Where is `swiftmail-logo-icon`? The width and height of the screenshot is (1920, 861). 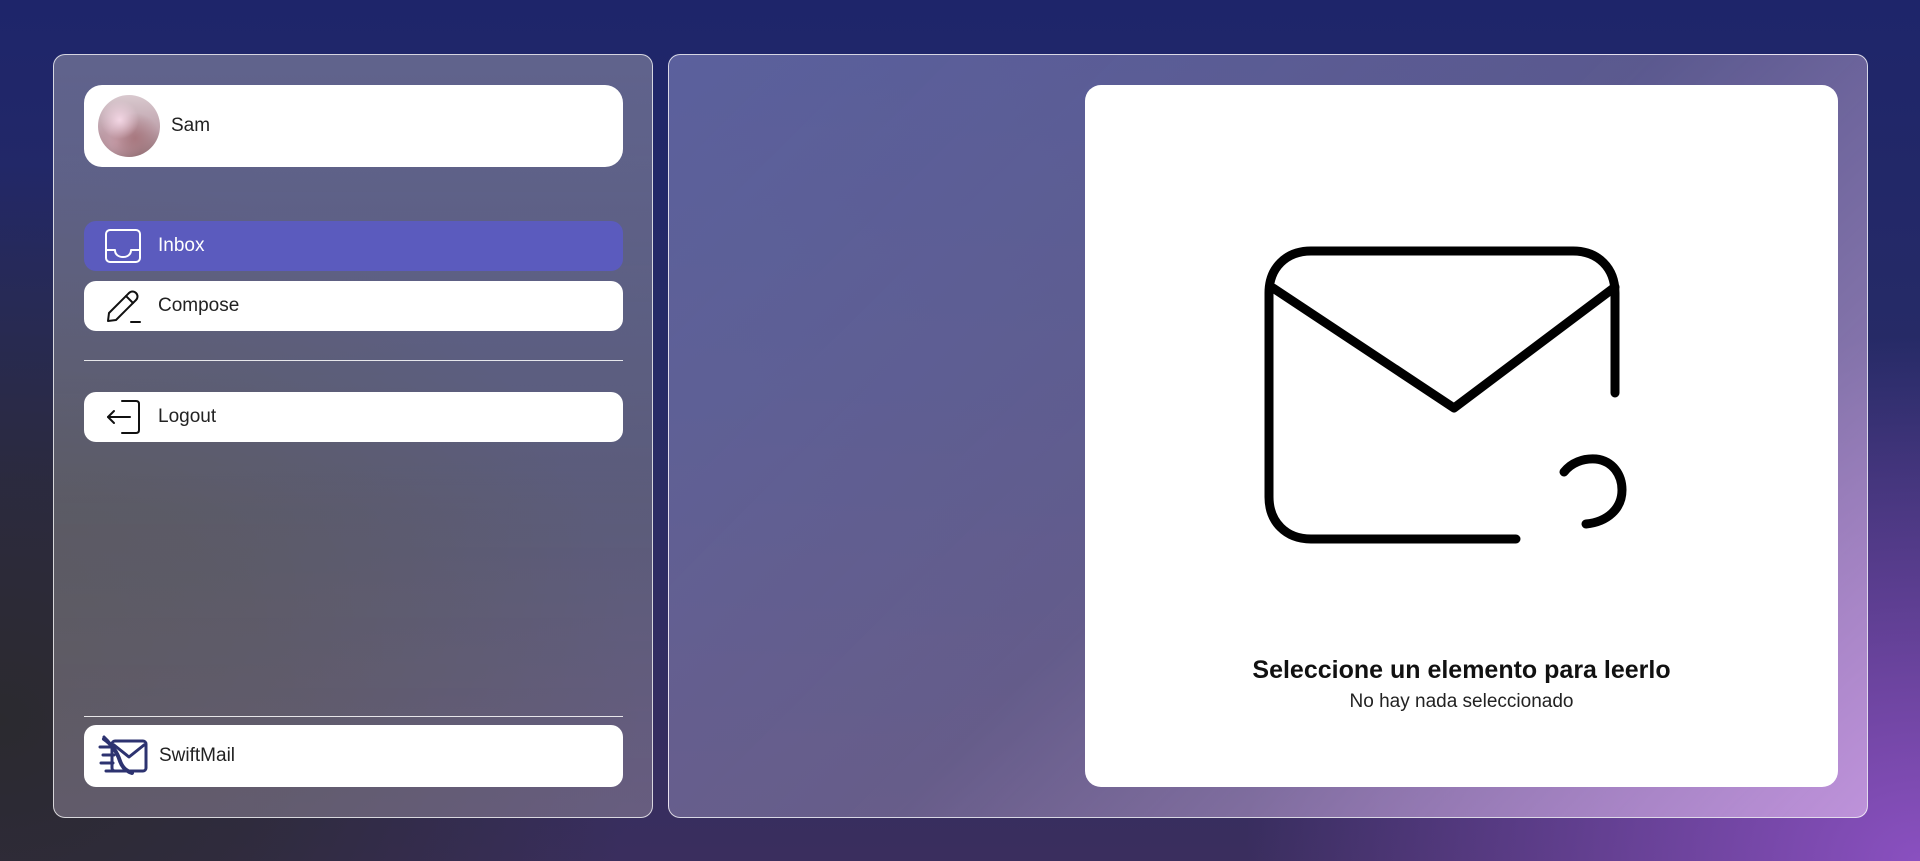
swiftmail-logo-icon is located at coordinates (123, 756).